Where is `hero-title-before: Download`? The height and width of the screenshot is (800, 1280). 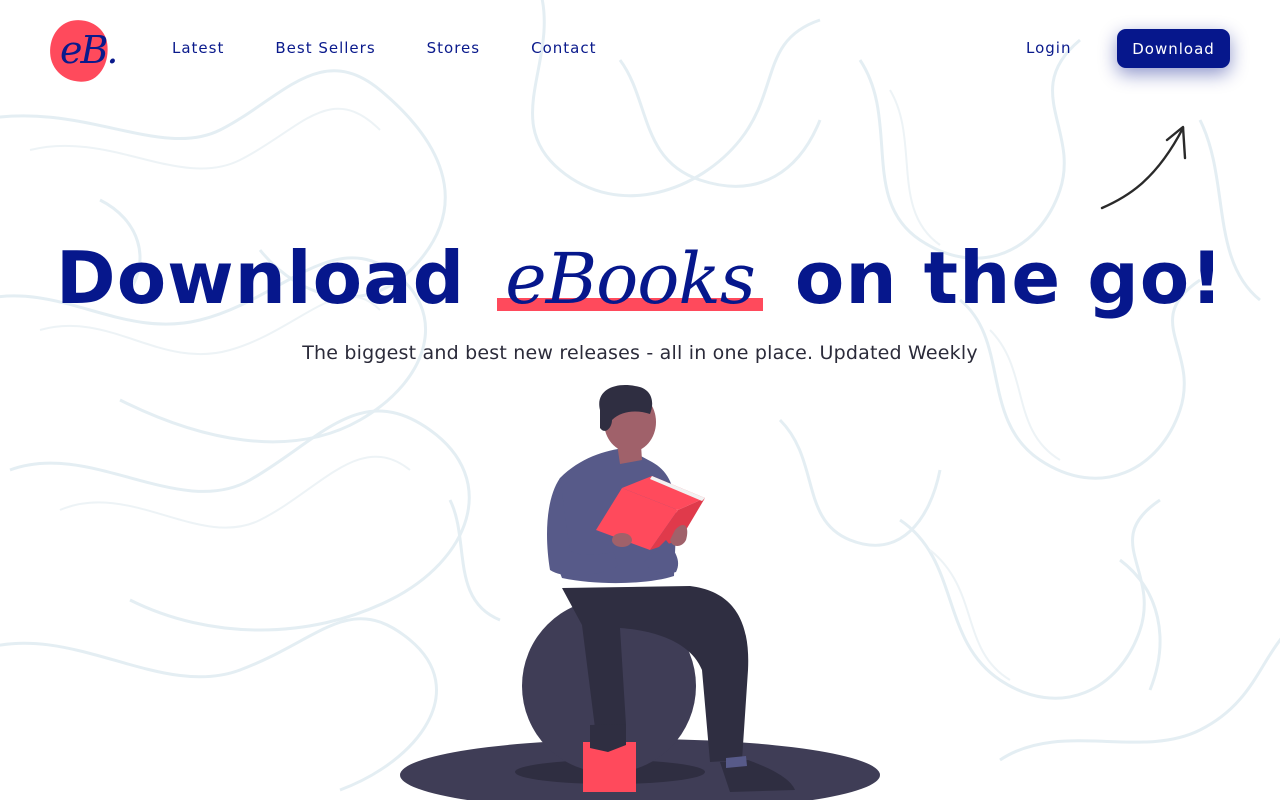 hero-title-before: Download is located at coordinates (260, 278).